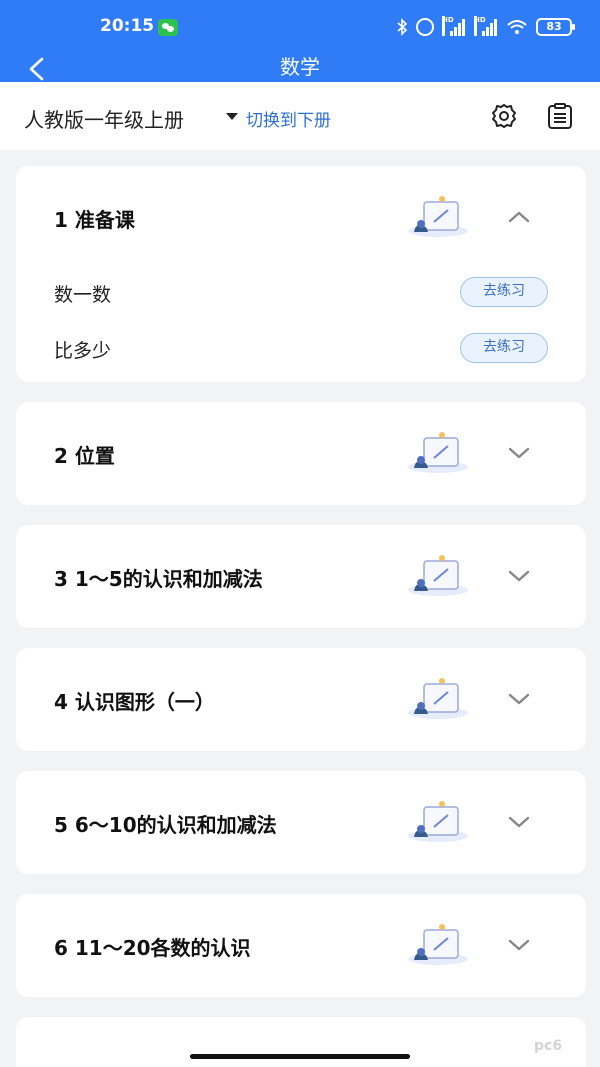 The image size is (600, 1067). I want to click on signal-icon-1: HD, so click(454, 26).